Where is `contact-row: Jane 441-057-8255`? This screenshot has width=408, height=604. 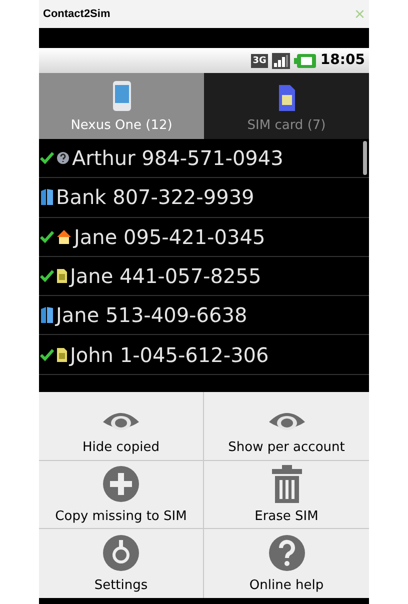
contact-row: Jane 441-057-8255 is located at coordinates (204, 276).